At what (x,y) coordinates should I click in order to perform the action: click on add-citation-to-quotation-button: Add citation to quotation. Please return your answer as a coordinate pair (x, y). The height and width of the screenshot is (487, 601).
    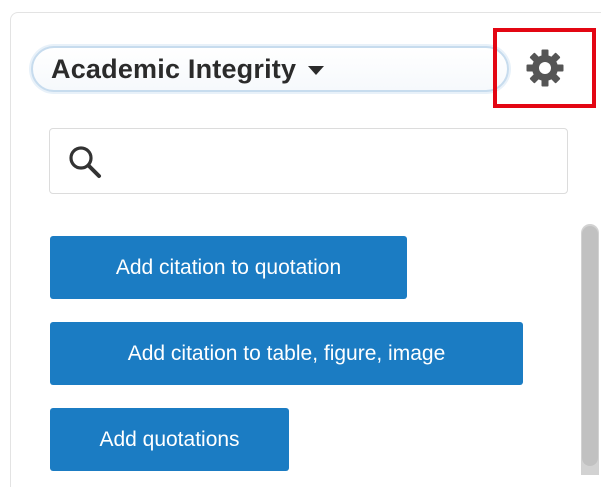
    Looking at the image, I should click on (228, 267).